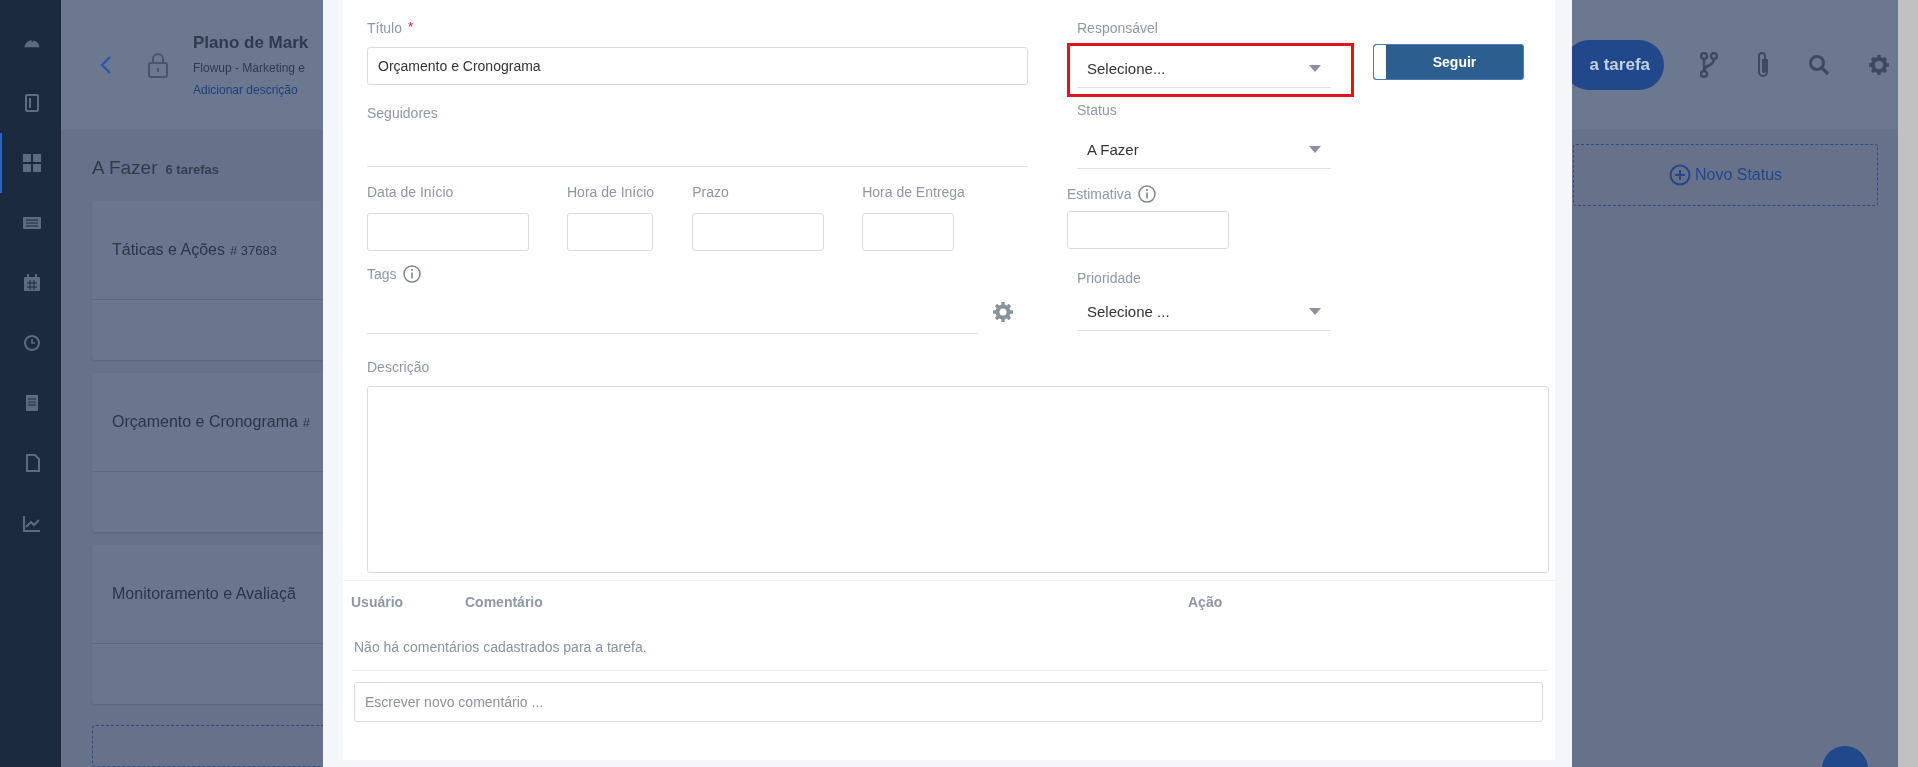 This screenshot has height=767, width=1918. Describe the element at coordinates (611, 192) in the screenshot. I see `field-label: Hora de Início` at that location.